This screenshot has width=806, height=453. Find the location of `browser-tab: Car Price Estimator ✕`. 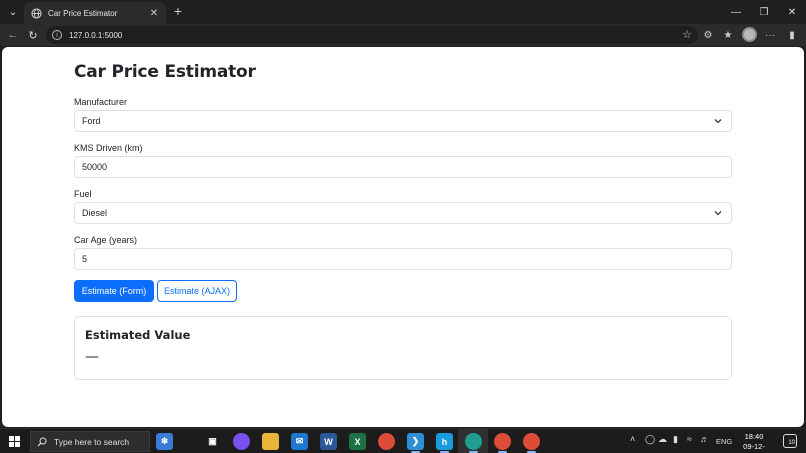

browser-tab: Car Price Estimator ✕ is located at coordinates (95, 13).